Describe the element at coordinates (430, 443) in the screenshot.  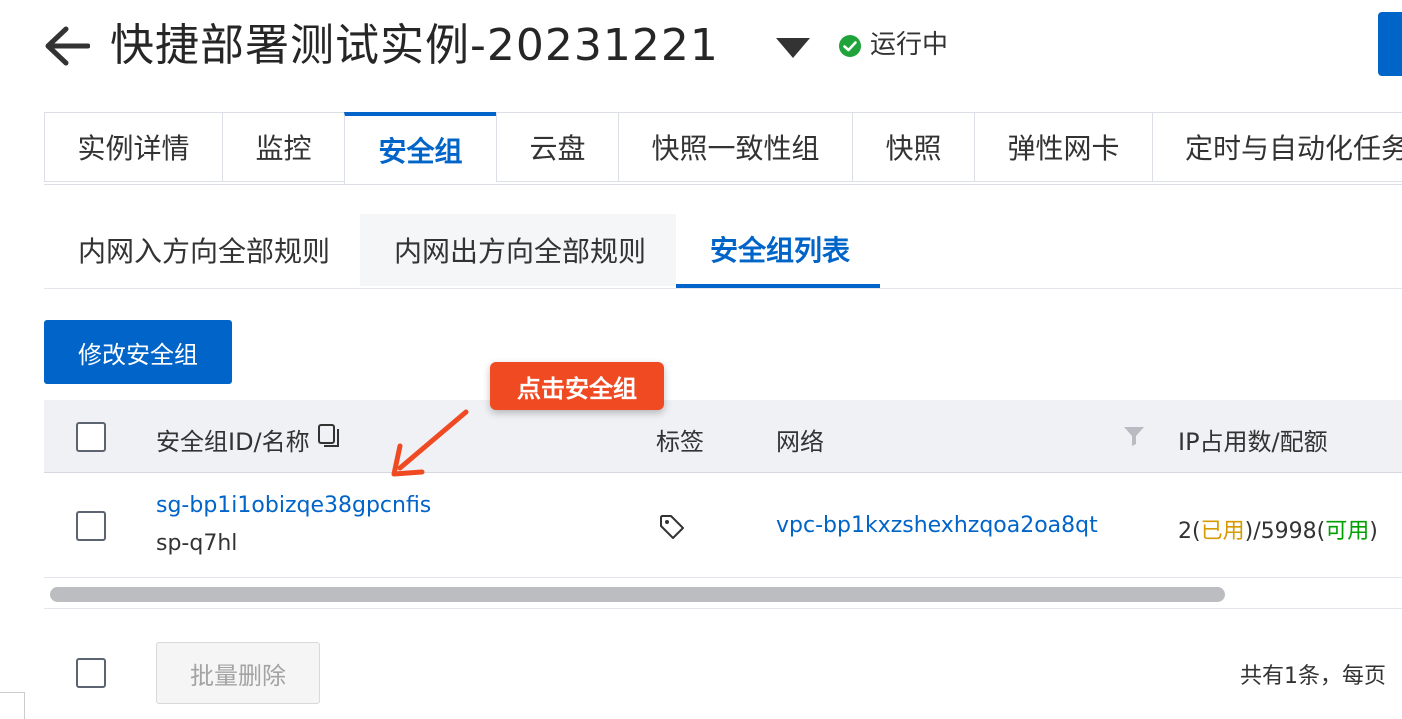
I see `annotation-arrow-icon` at that location.